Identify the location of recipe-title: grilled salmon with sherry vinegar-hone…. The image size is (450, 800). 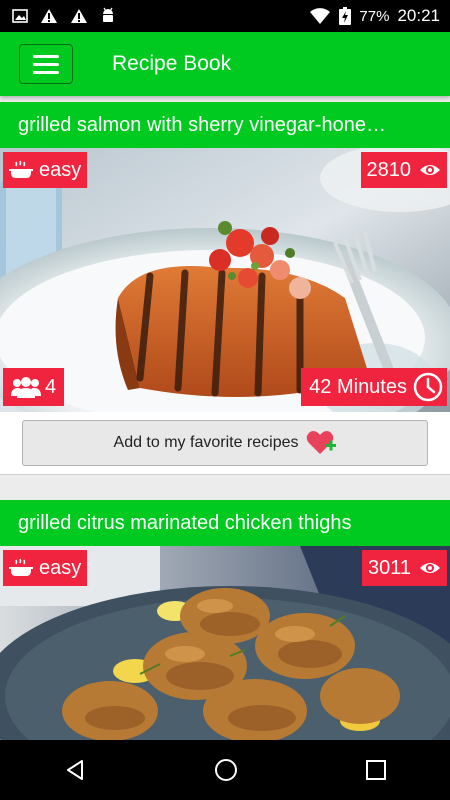
(225, 125).